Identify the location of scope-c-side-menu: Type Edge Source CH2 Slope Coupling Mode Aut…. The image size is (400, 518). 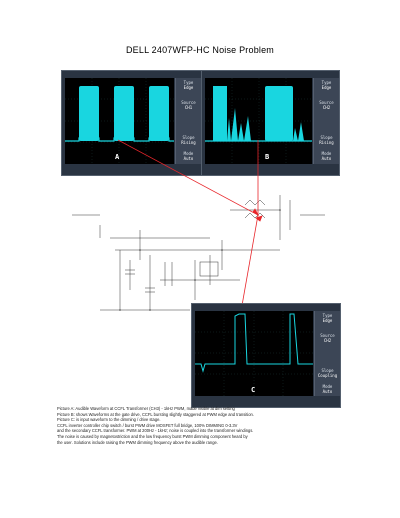
(327, 353).